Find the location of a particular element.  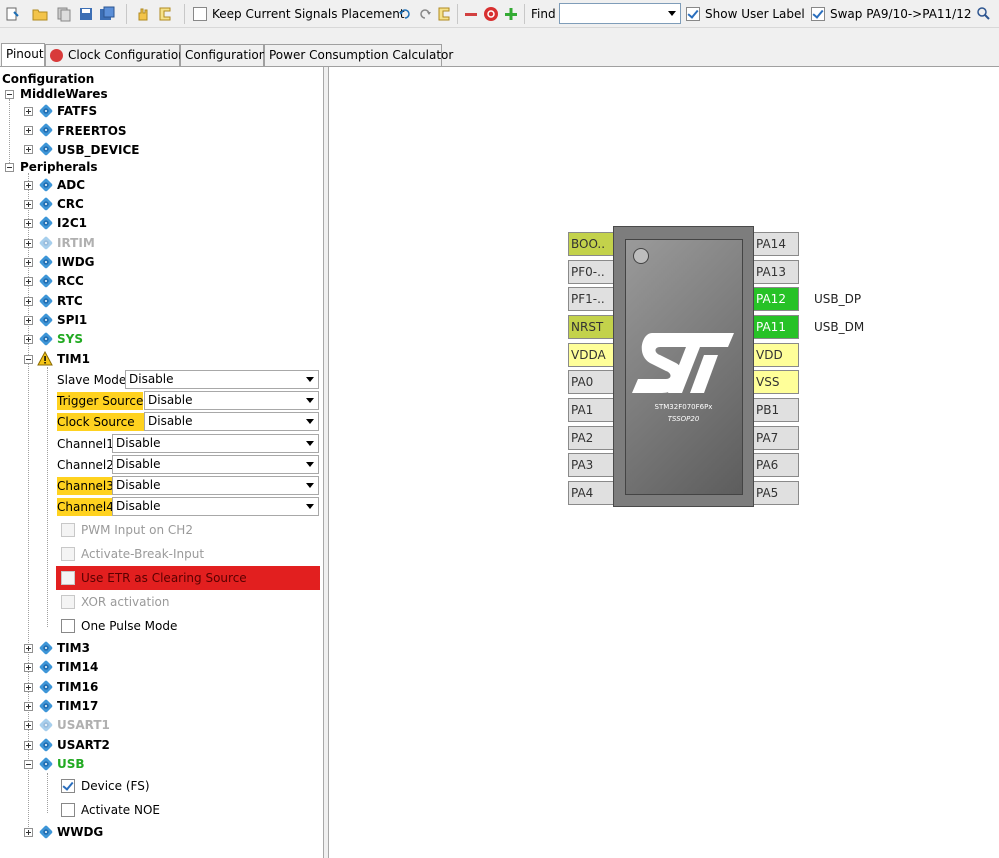

pin-pa12: PA12 is located at coordinates (776, 299).